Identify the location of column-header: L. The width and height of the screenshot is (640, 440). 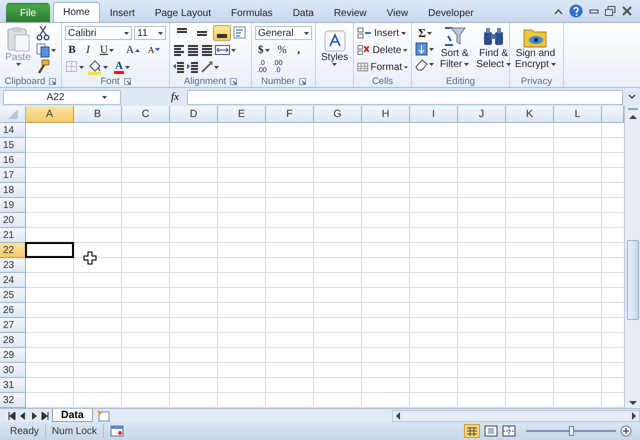
(578, 114).